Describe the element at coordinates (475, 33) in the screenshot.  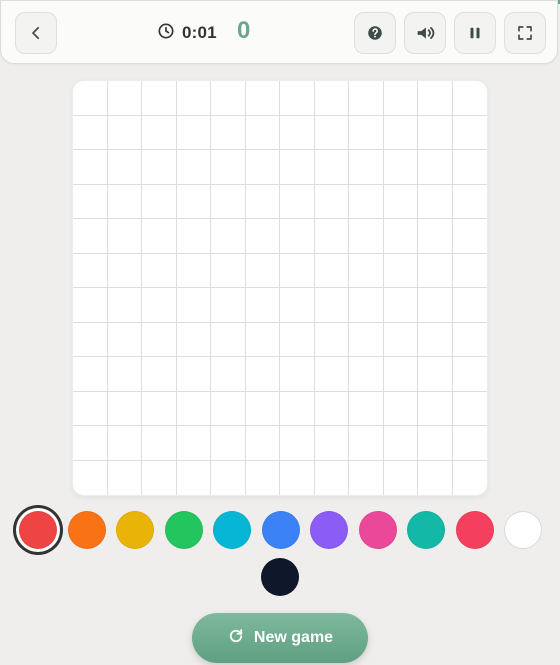
I see `pause-button` at that location.